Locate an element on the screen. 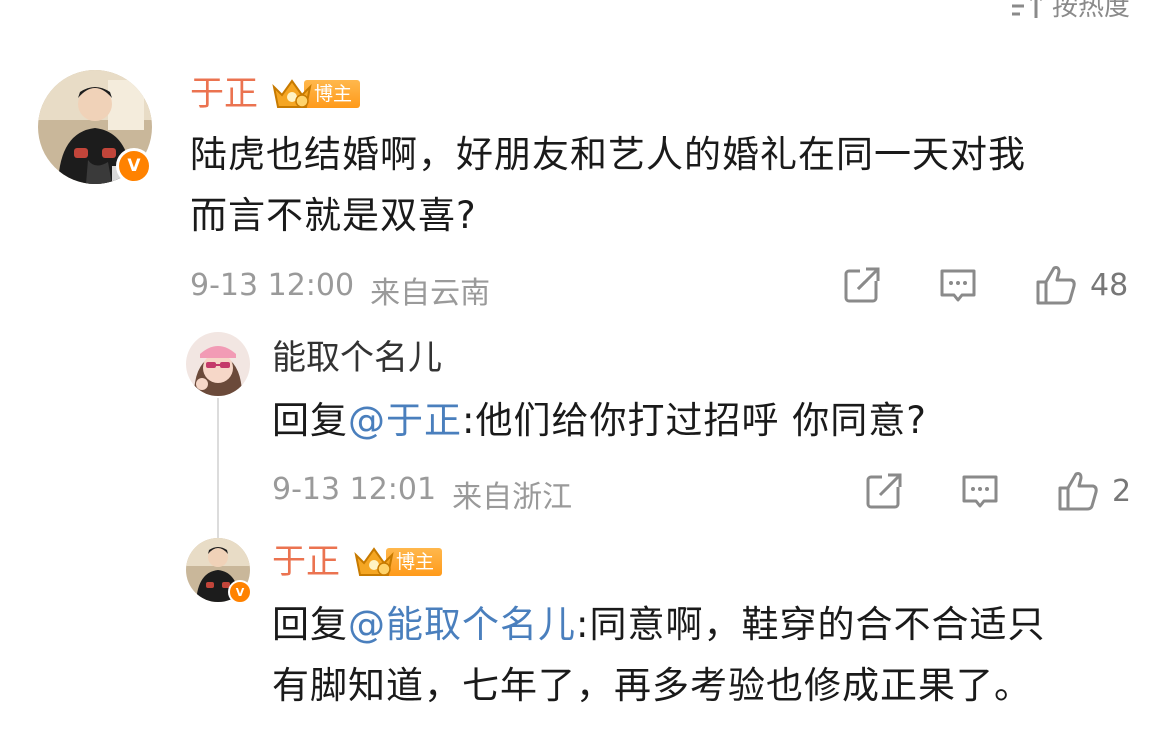  comment-location: 来自浙江 is located at coordinates (512, 497).